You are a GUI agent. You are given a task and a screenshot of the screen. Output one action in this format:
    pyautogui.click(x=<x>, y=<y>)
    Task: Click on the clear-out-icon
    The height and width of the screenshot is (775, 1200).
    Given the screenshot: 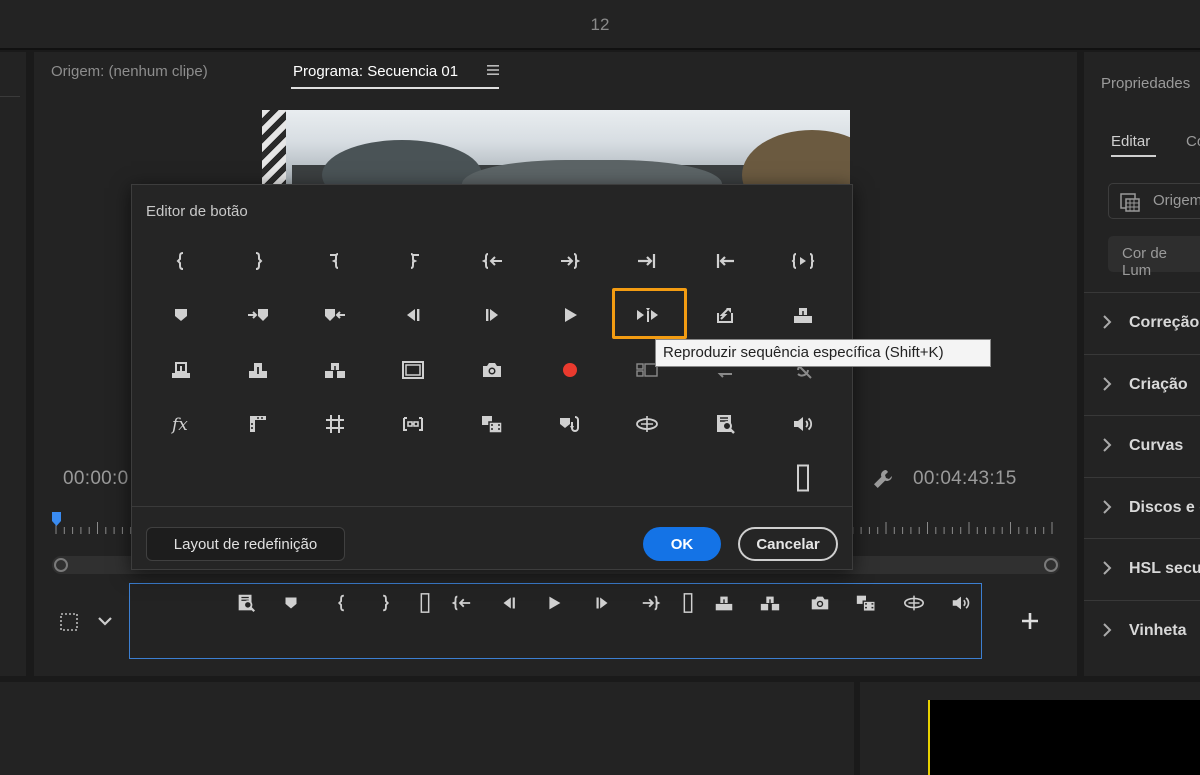 What is the action you would take?
    pyautogui.click(x=413, y=261)
    